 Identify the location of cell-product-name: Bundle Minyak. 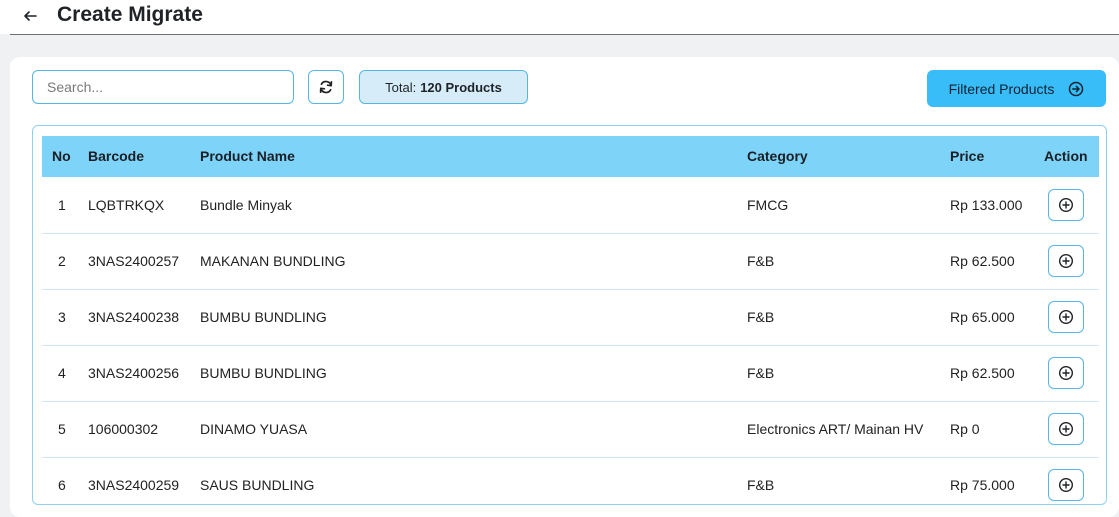
(246, 205).